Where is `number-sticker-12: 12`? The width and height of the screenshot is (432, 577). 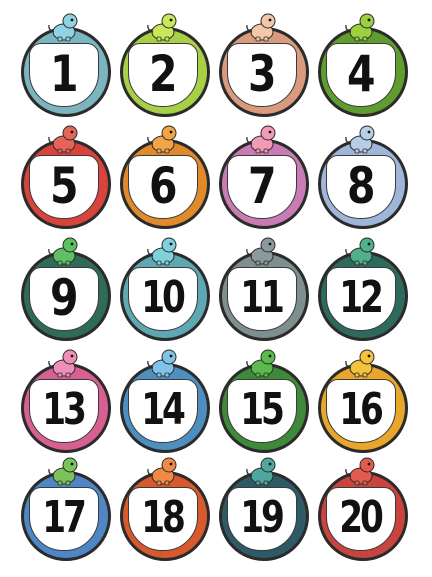
number-sticker-12: 12 is located at coordinates (363, 290).